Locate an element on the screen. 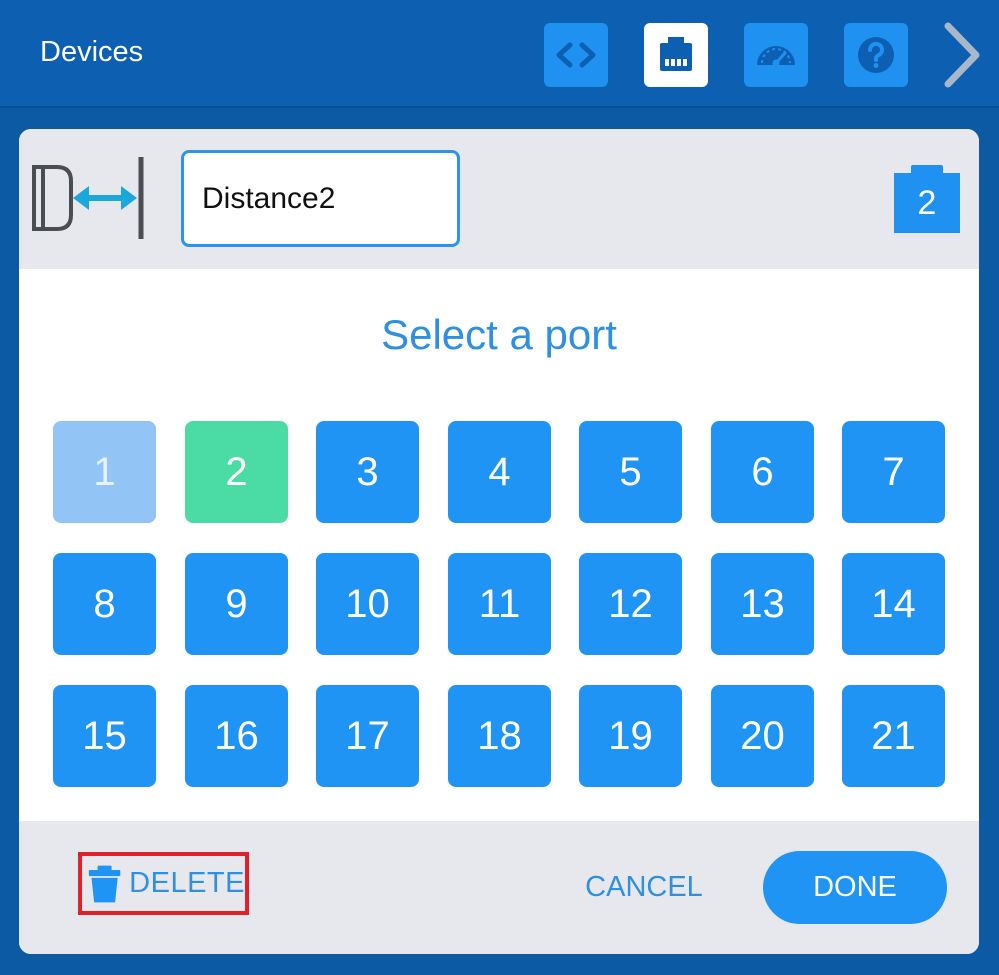  port-3-button: 3 is located at coordinates (367, 472).